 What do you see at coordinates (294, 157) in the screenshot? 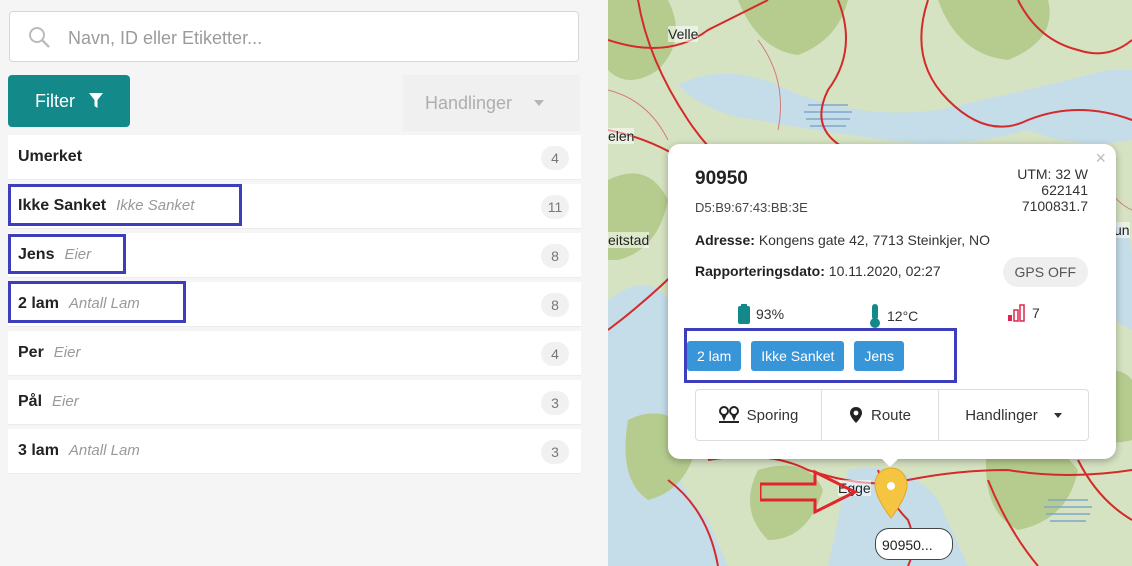
I see `list-item: Umerket 4` at bounding box center [294, 157].